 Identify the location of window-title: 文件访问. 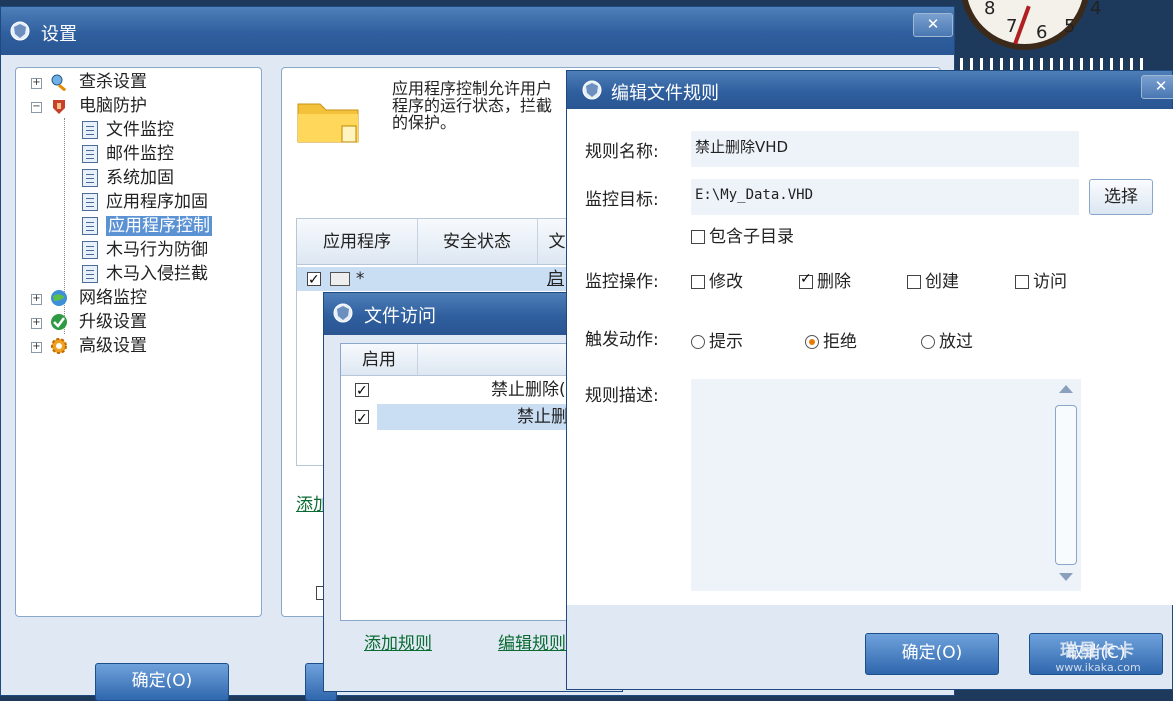
(400, 316).